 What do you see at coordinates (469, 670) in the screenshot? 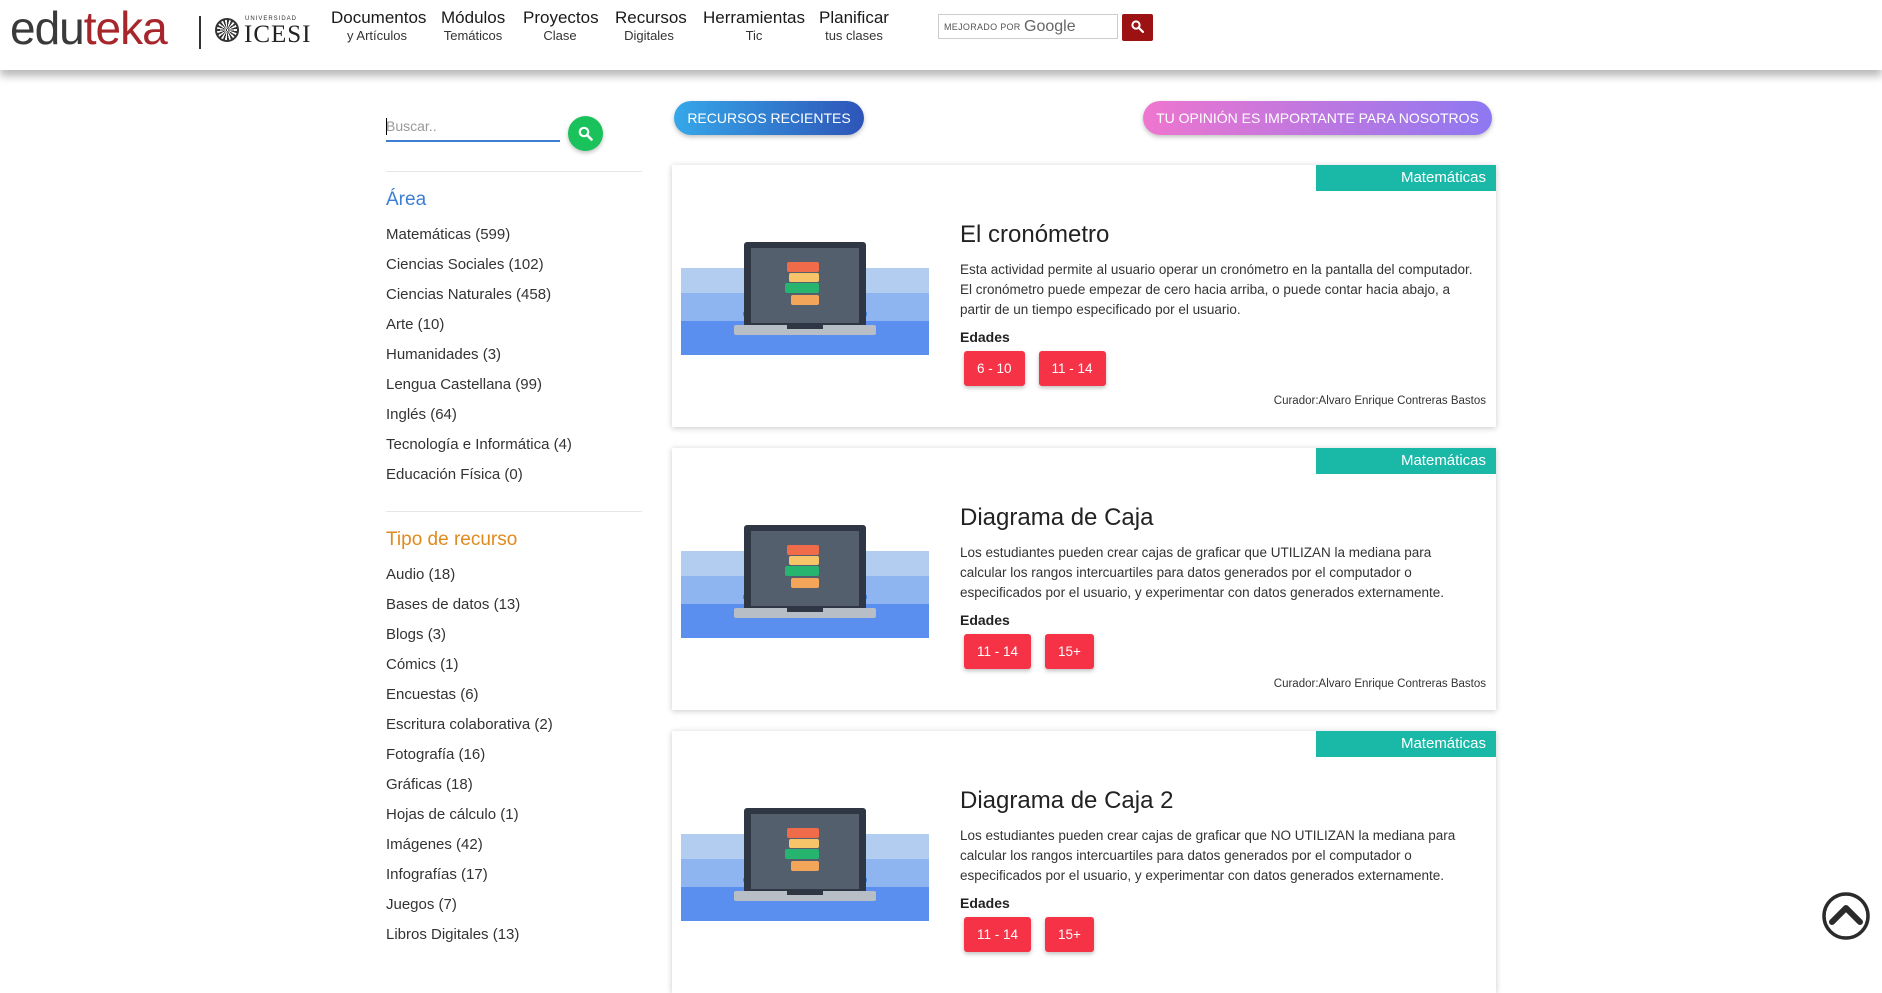
I see `tipo-item: Cómics (1)` at bounding box center [469, 670].